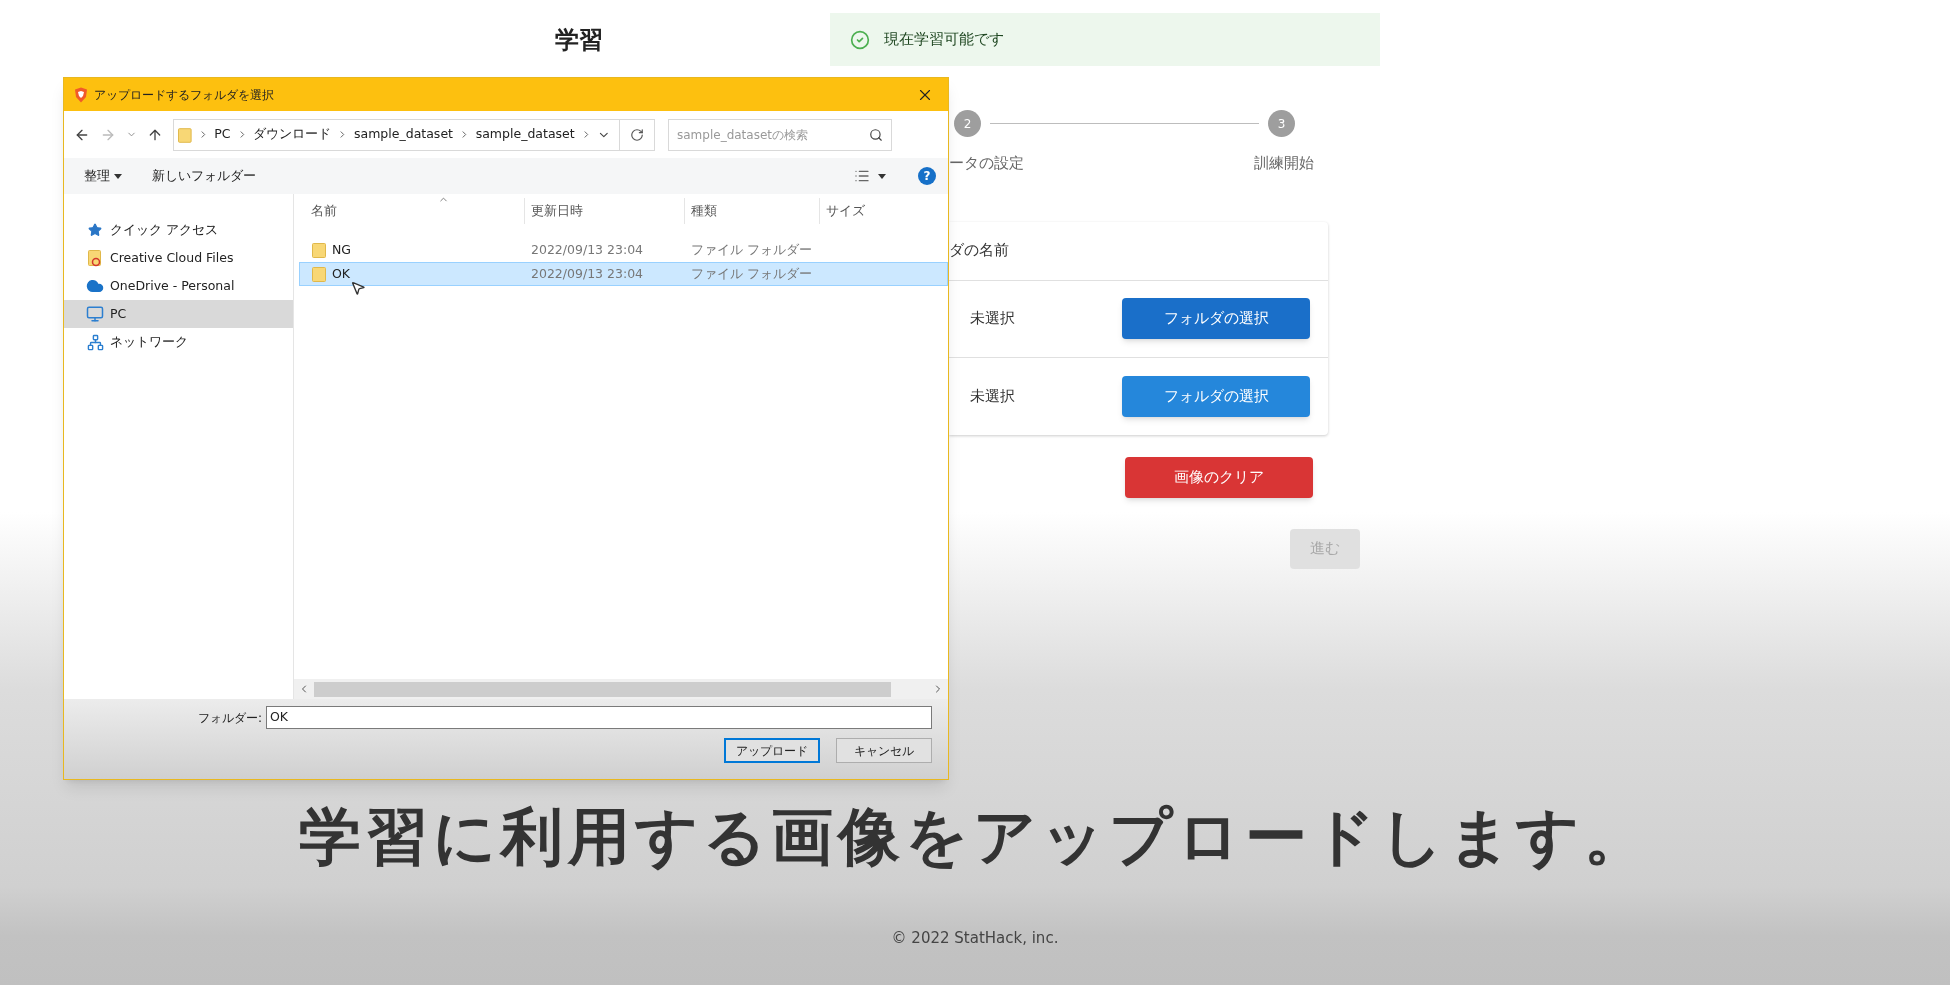 This screenshot has height=985, width=1950. Describe the element at coordinates (341, 273) in the screenshot. I see `file-name: OK` at that location.